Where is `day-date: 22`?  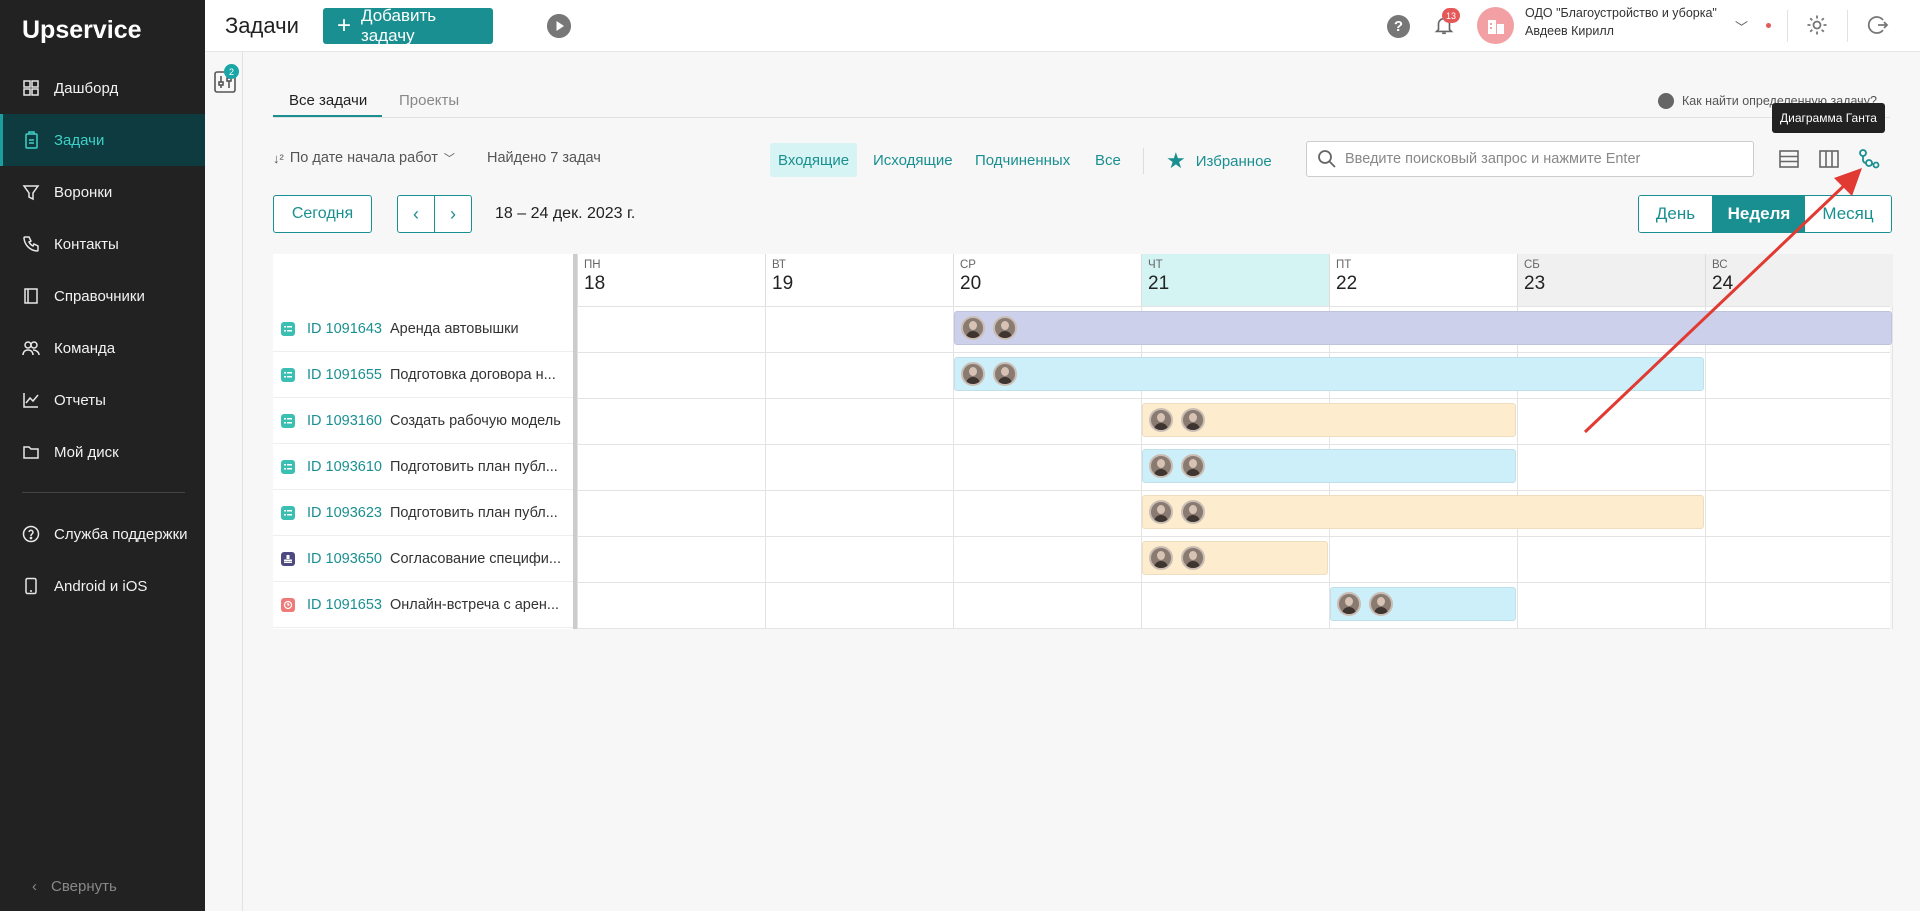 day-date: 22 is located at coordinates (1347, 283).